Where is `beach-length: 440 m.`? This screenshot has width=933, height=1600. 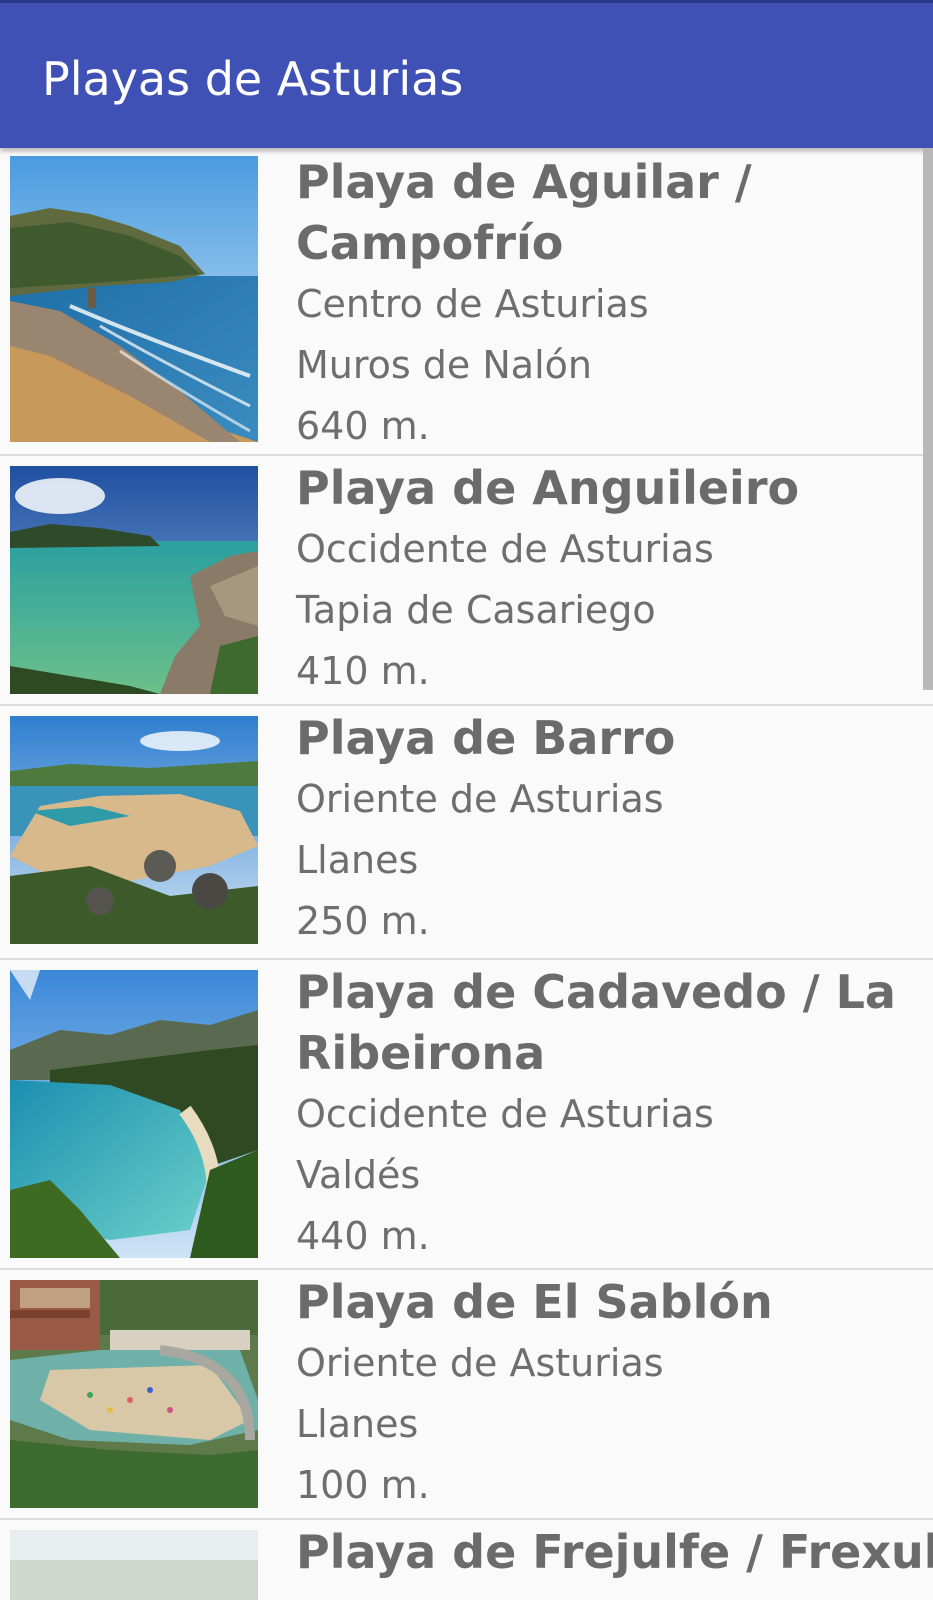
beach-length: 440 m. is located at coordinates (363, 1236).